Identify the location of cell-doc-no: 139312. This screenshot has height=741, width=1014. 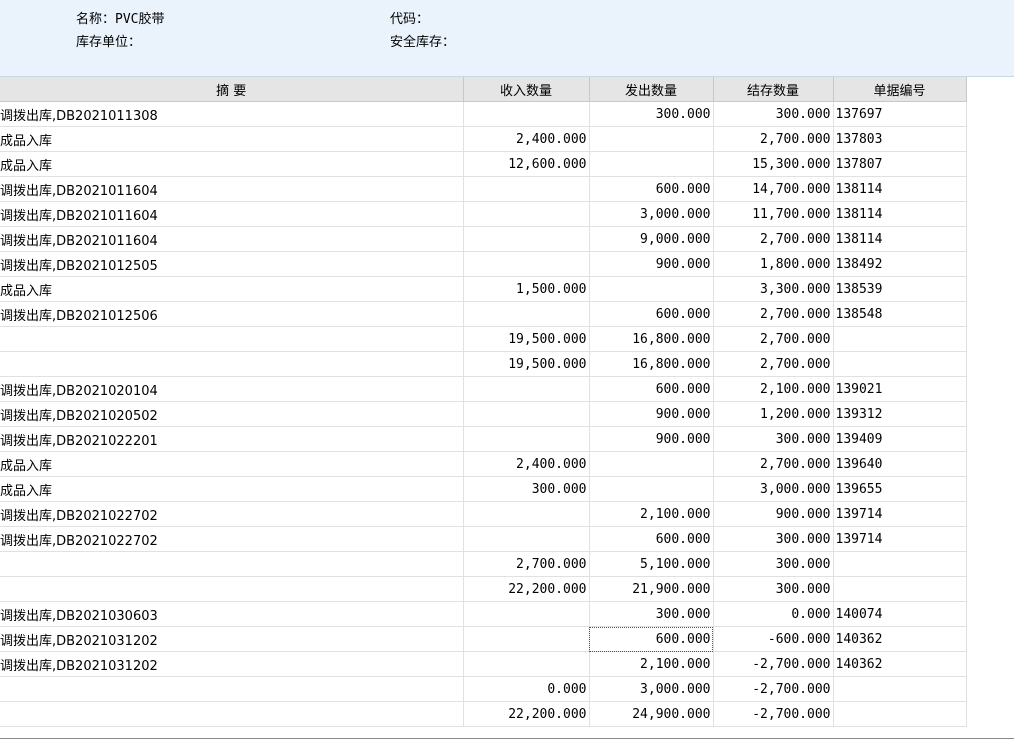
(900, 414).